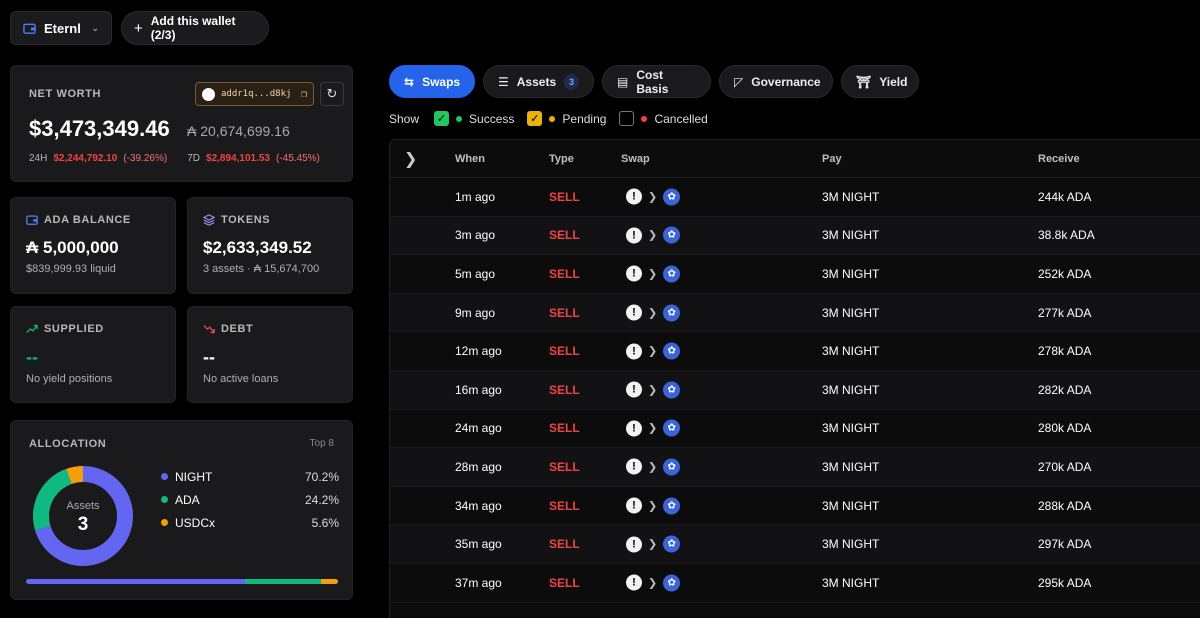 The image size is (1200, 618). I want to click on refresh-button: ↻, so click(332, 94).